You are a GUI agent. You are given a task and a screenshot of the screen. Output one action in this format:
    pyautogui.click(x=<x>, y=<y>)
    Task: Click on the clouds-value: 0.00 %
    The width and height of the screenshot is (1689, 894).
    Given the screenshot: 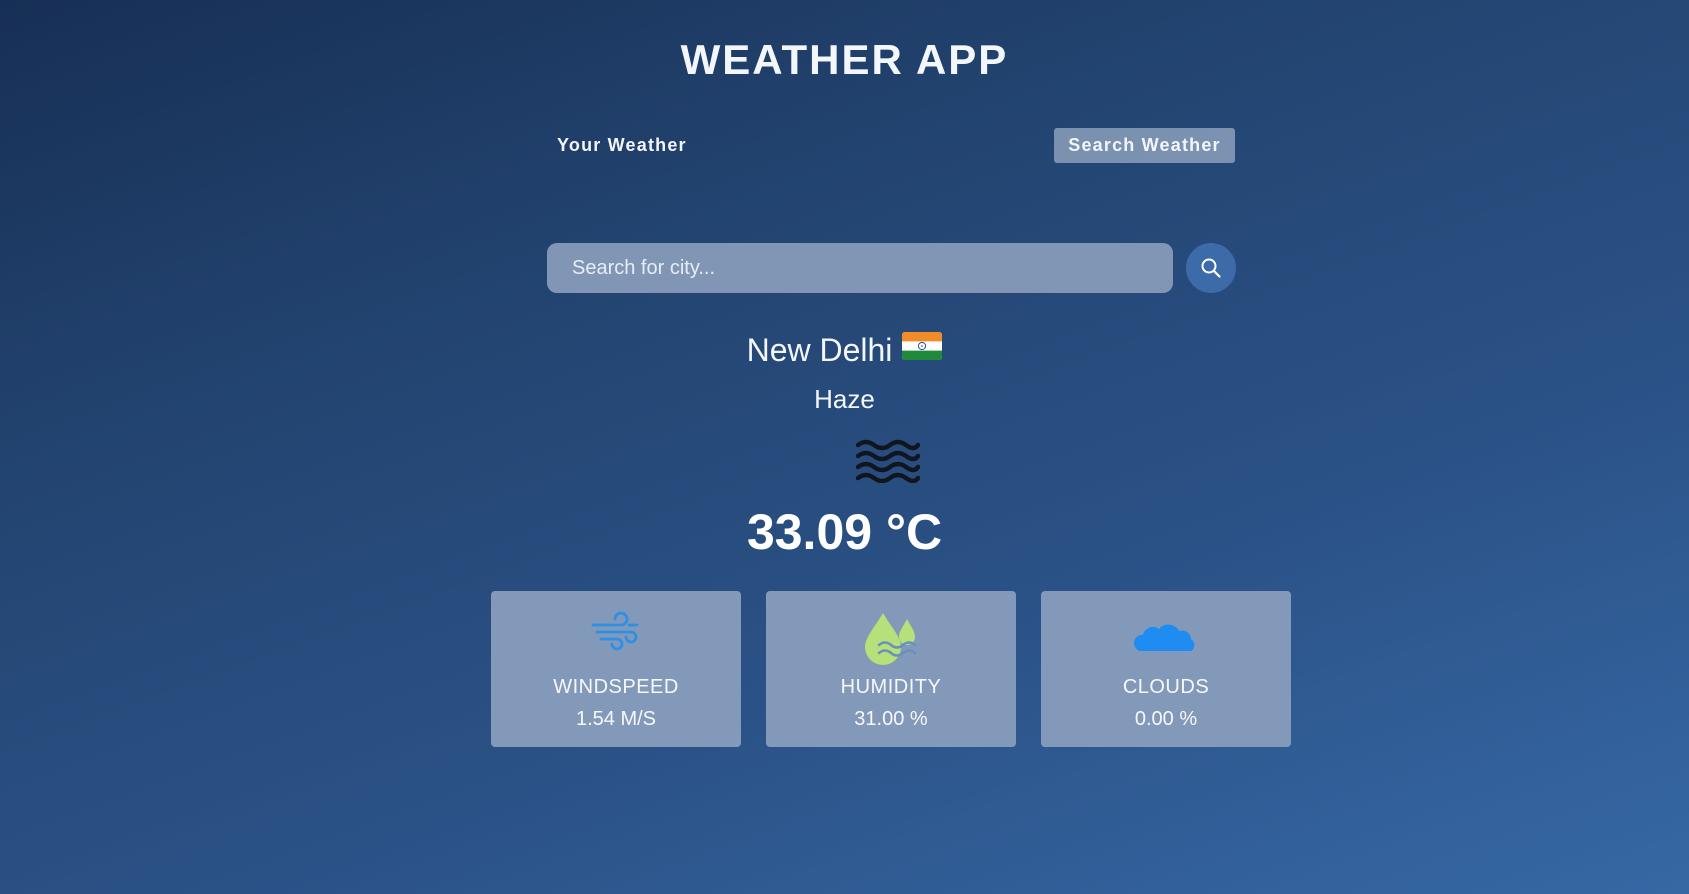 What is the action you would take?
    pyautogui.click(x=1166, y=719)
    